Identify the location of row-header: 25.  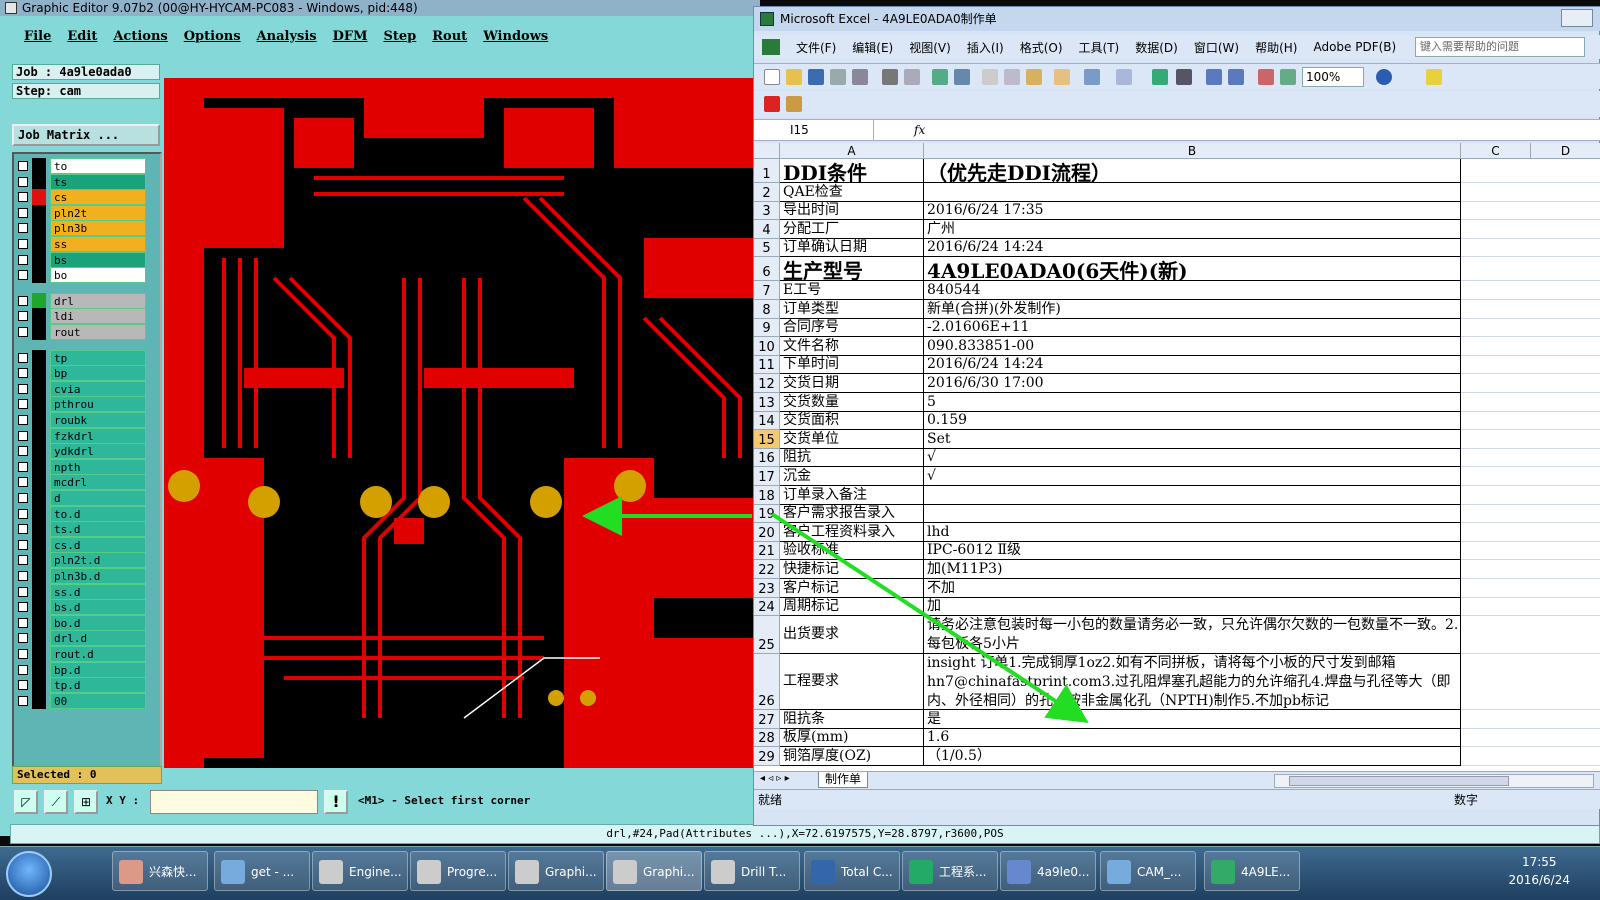
(767, 635).